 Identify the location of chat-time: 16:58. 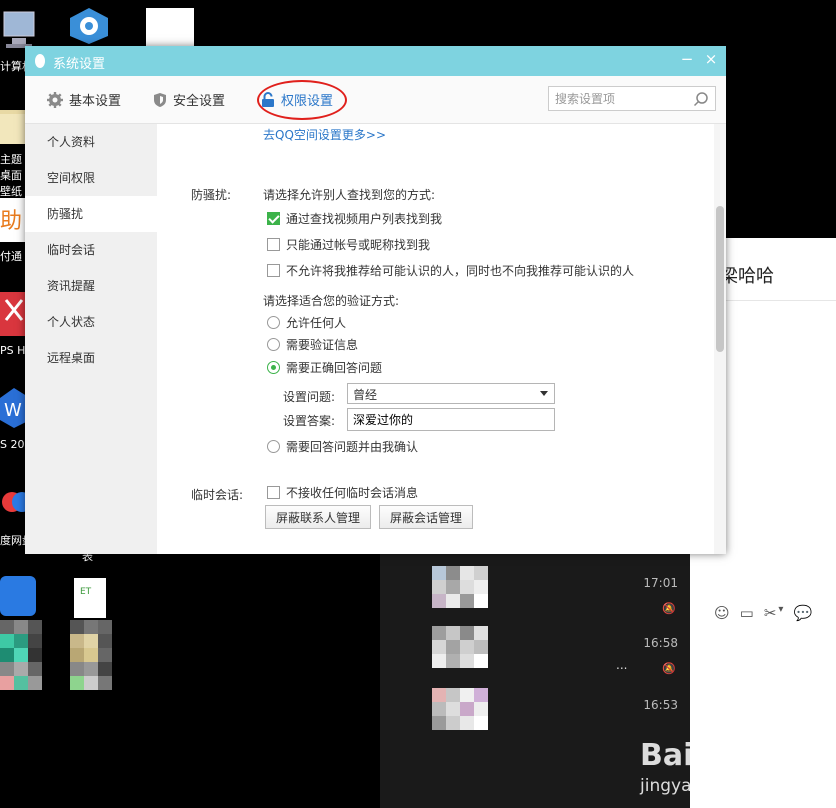
(660, 643).